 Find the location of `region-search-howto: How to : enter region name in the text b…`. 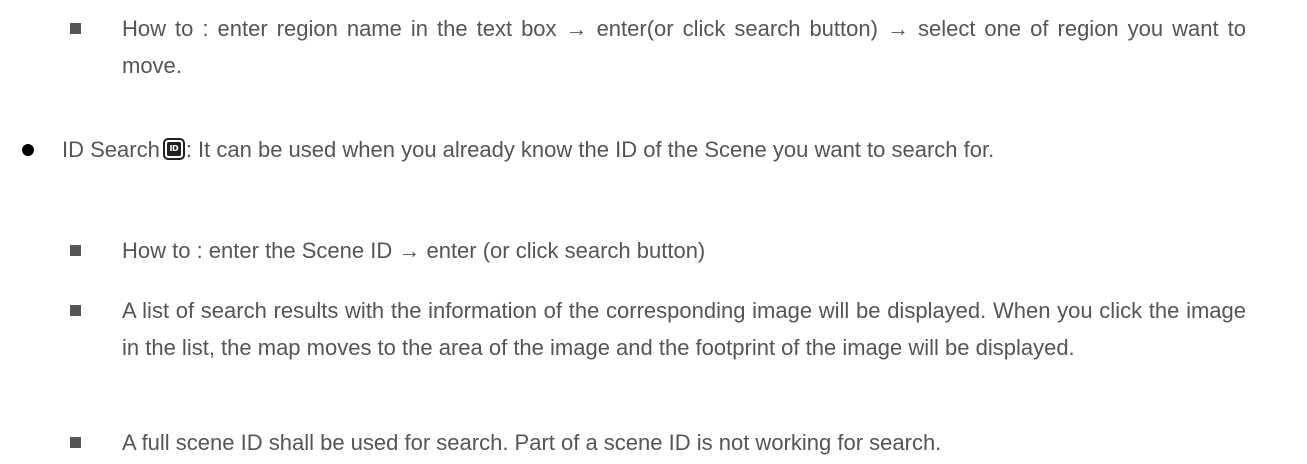

region-search-howto: How to : enter region name in the text b… is located at coordinates (684, 47).